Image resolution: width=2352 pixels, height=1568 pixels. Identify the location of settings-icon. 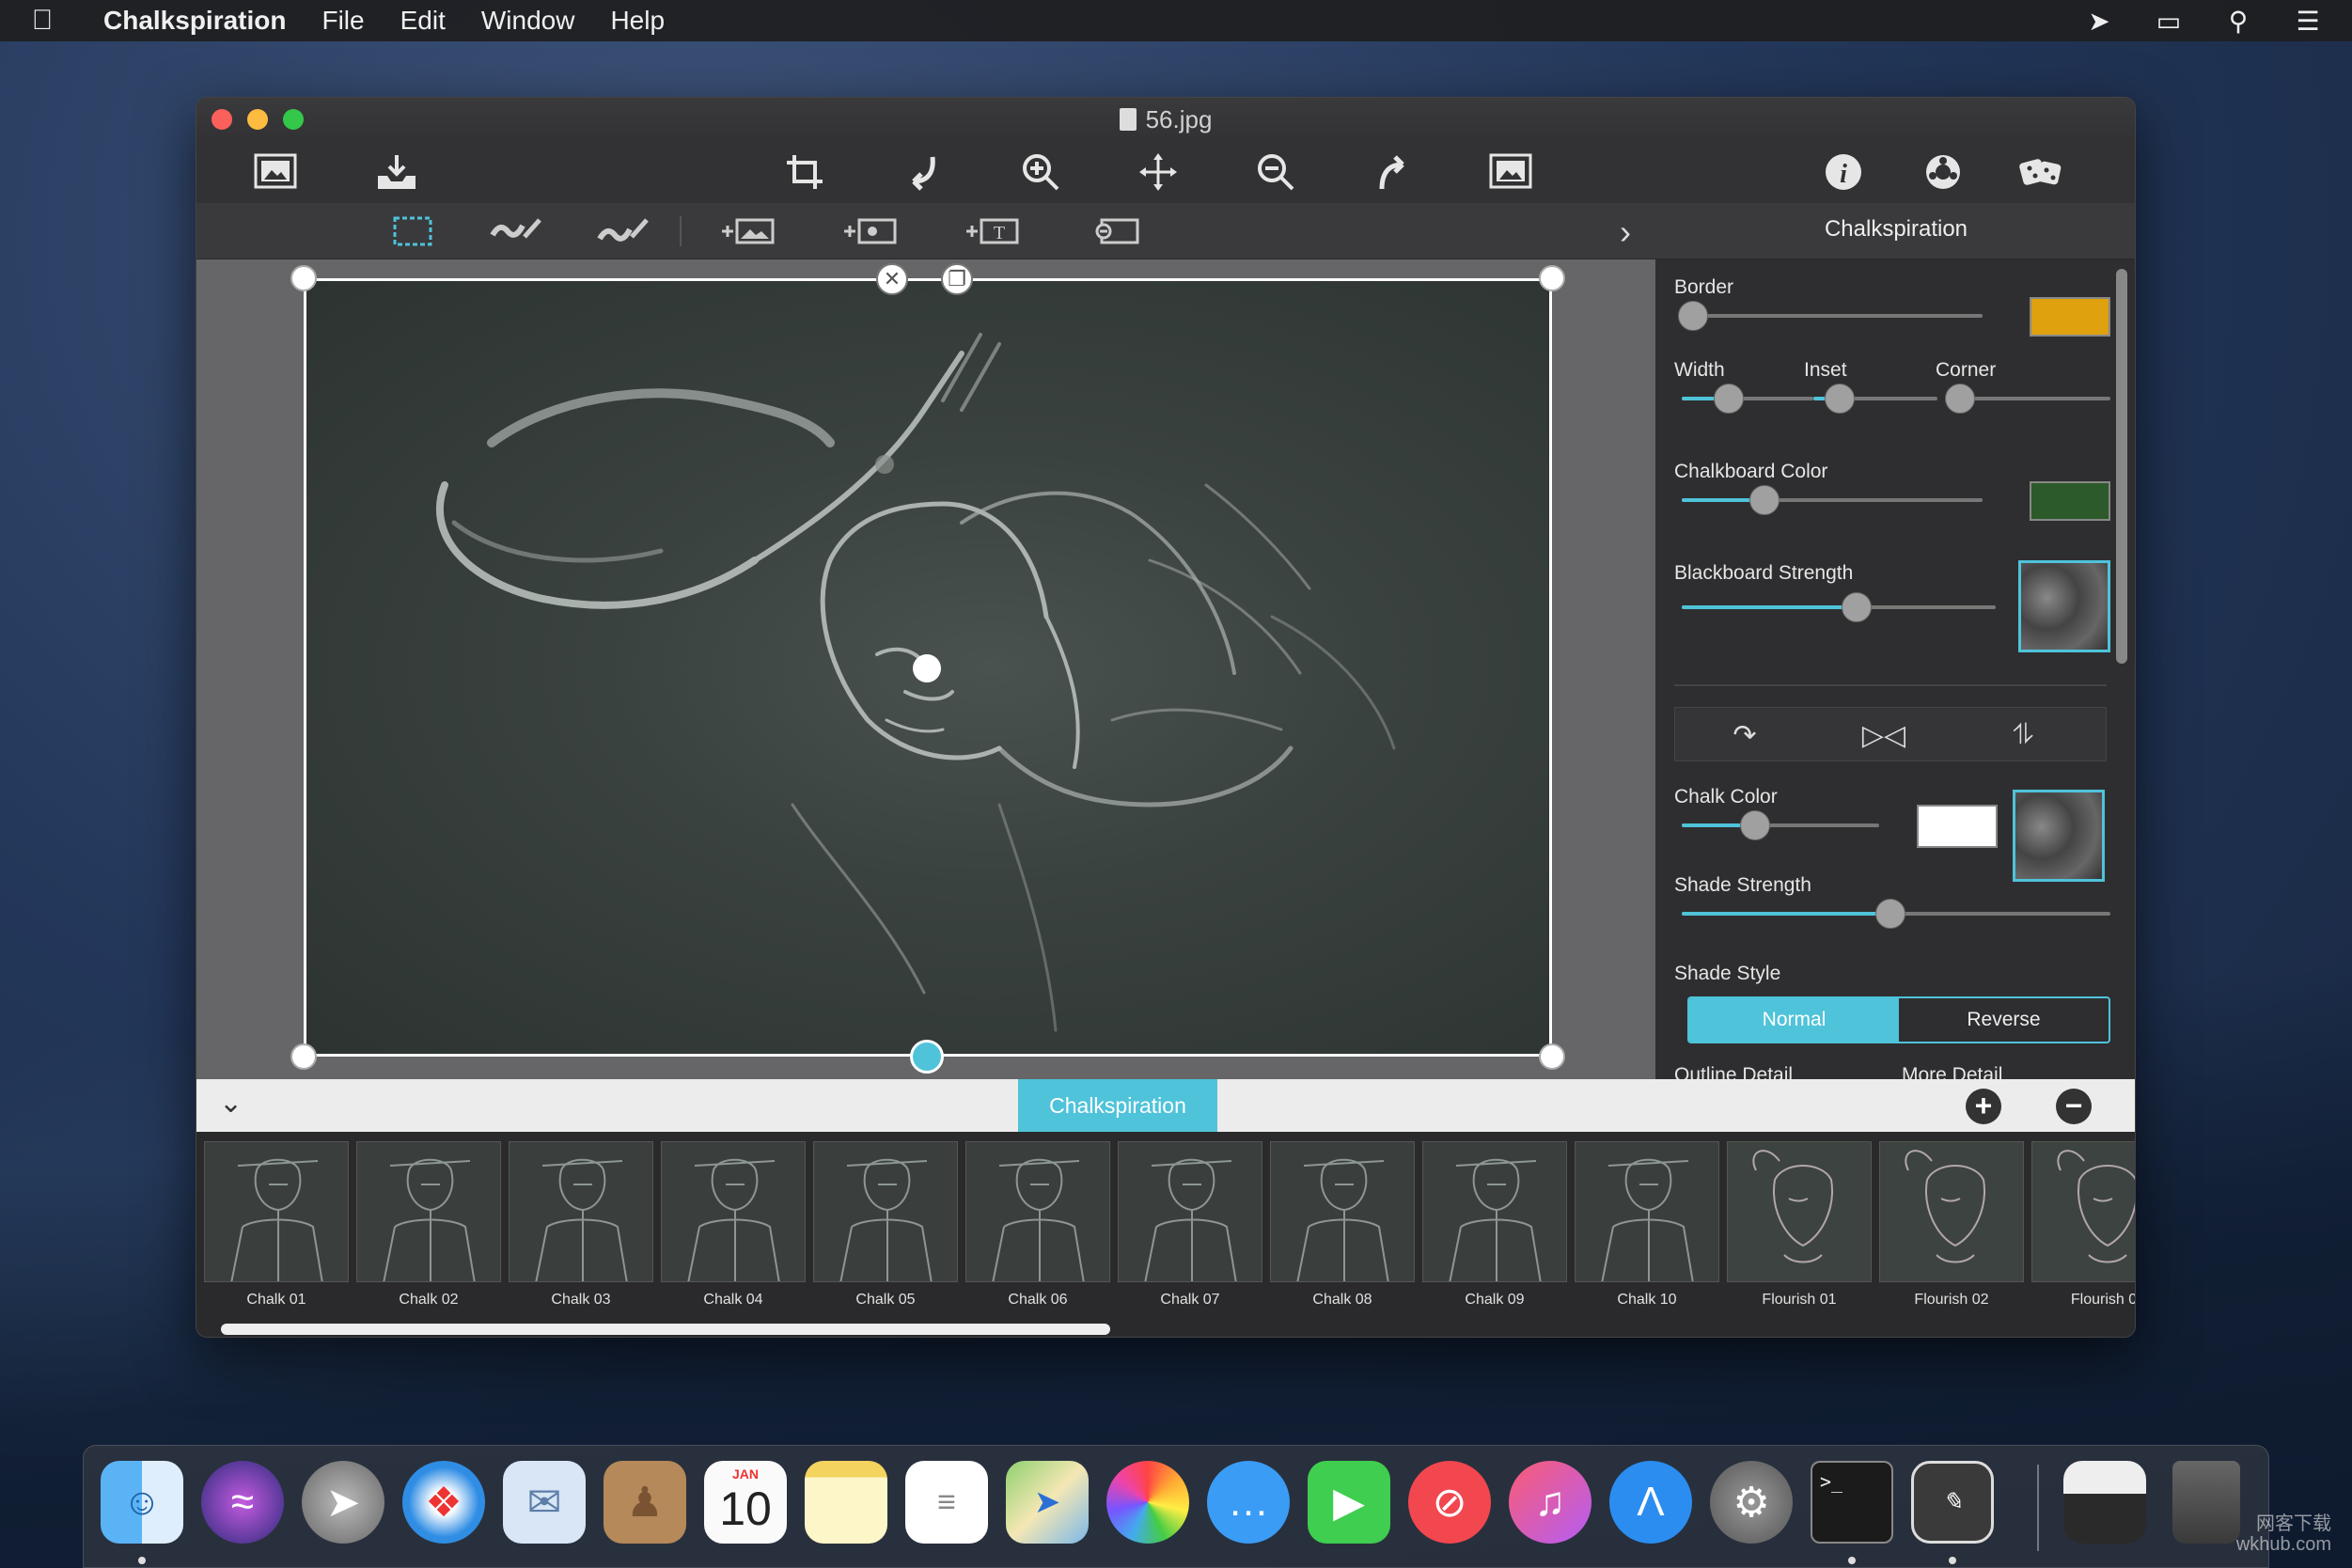
(1943, 172).